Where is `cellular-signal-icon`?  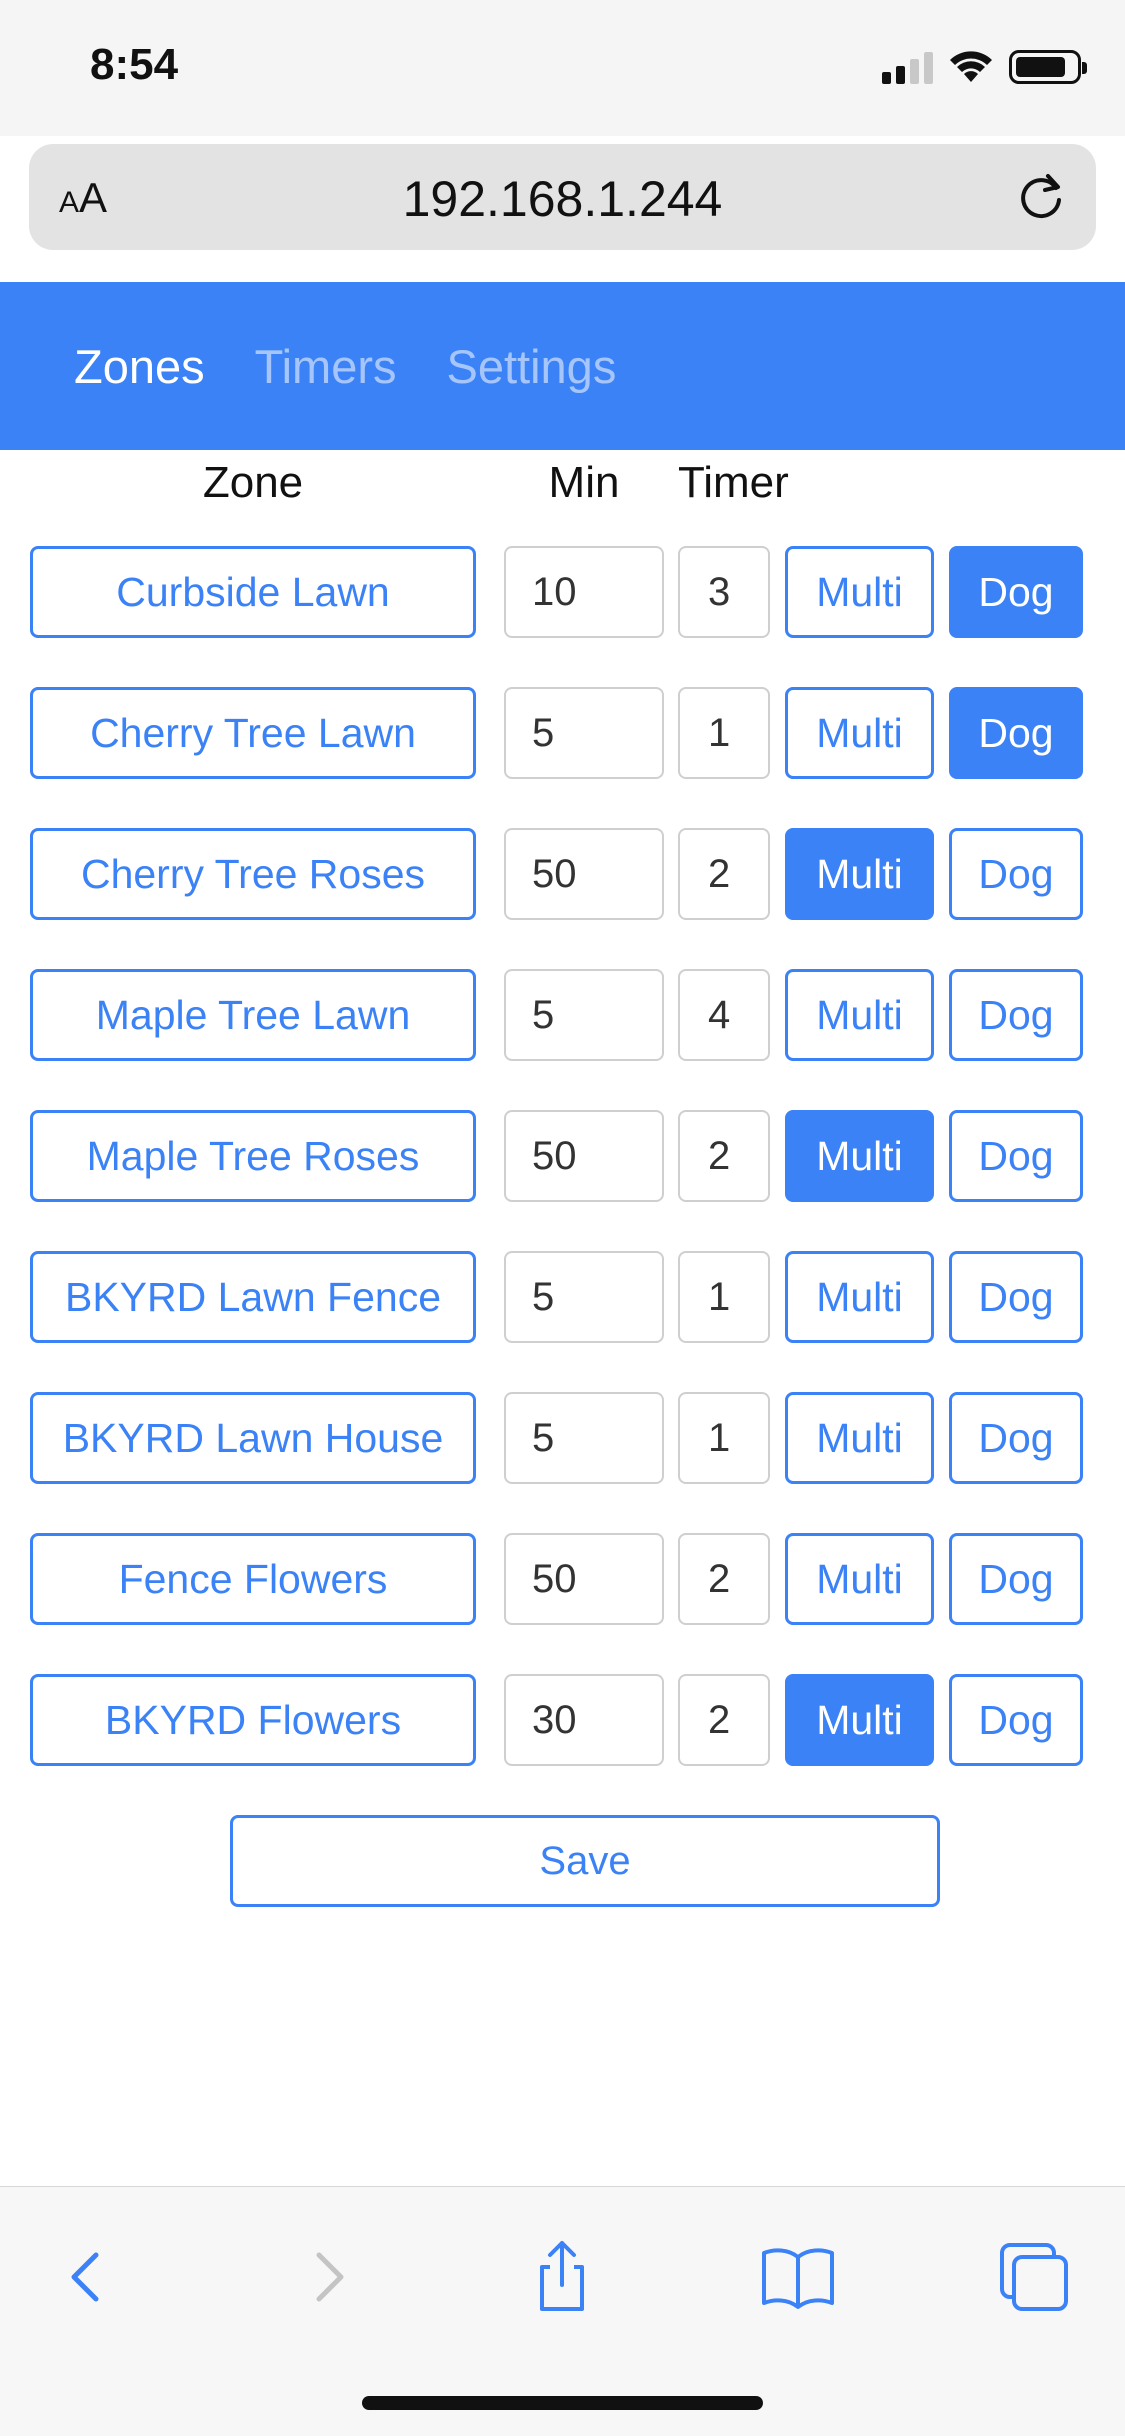 cellular-signal-icon is located at coordinates (907, 67).